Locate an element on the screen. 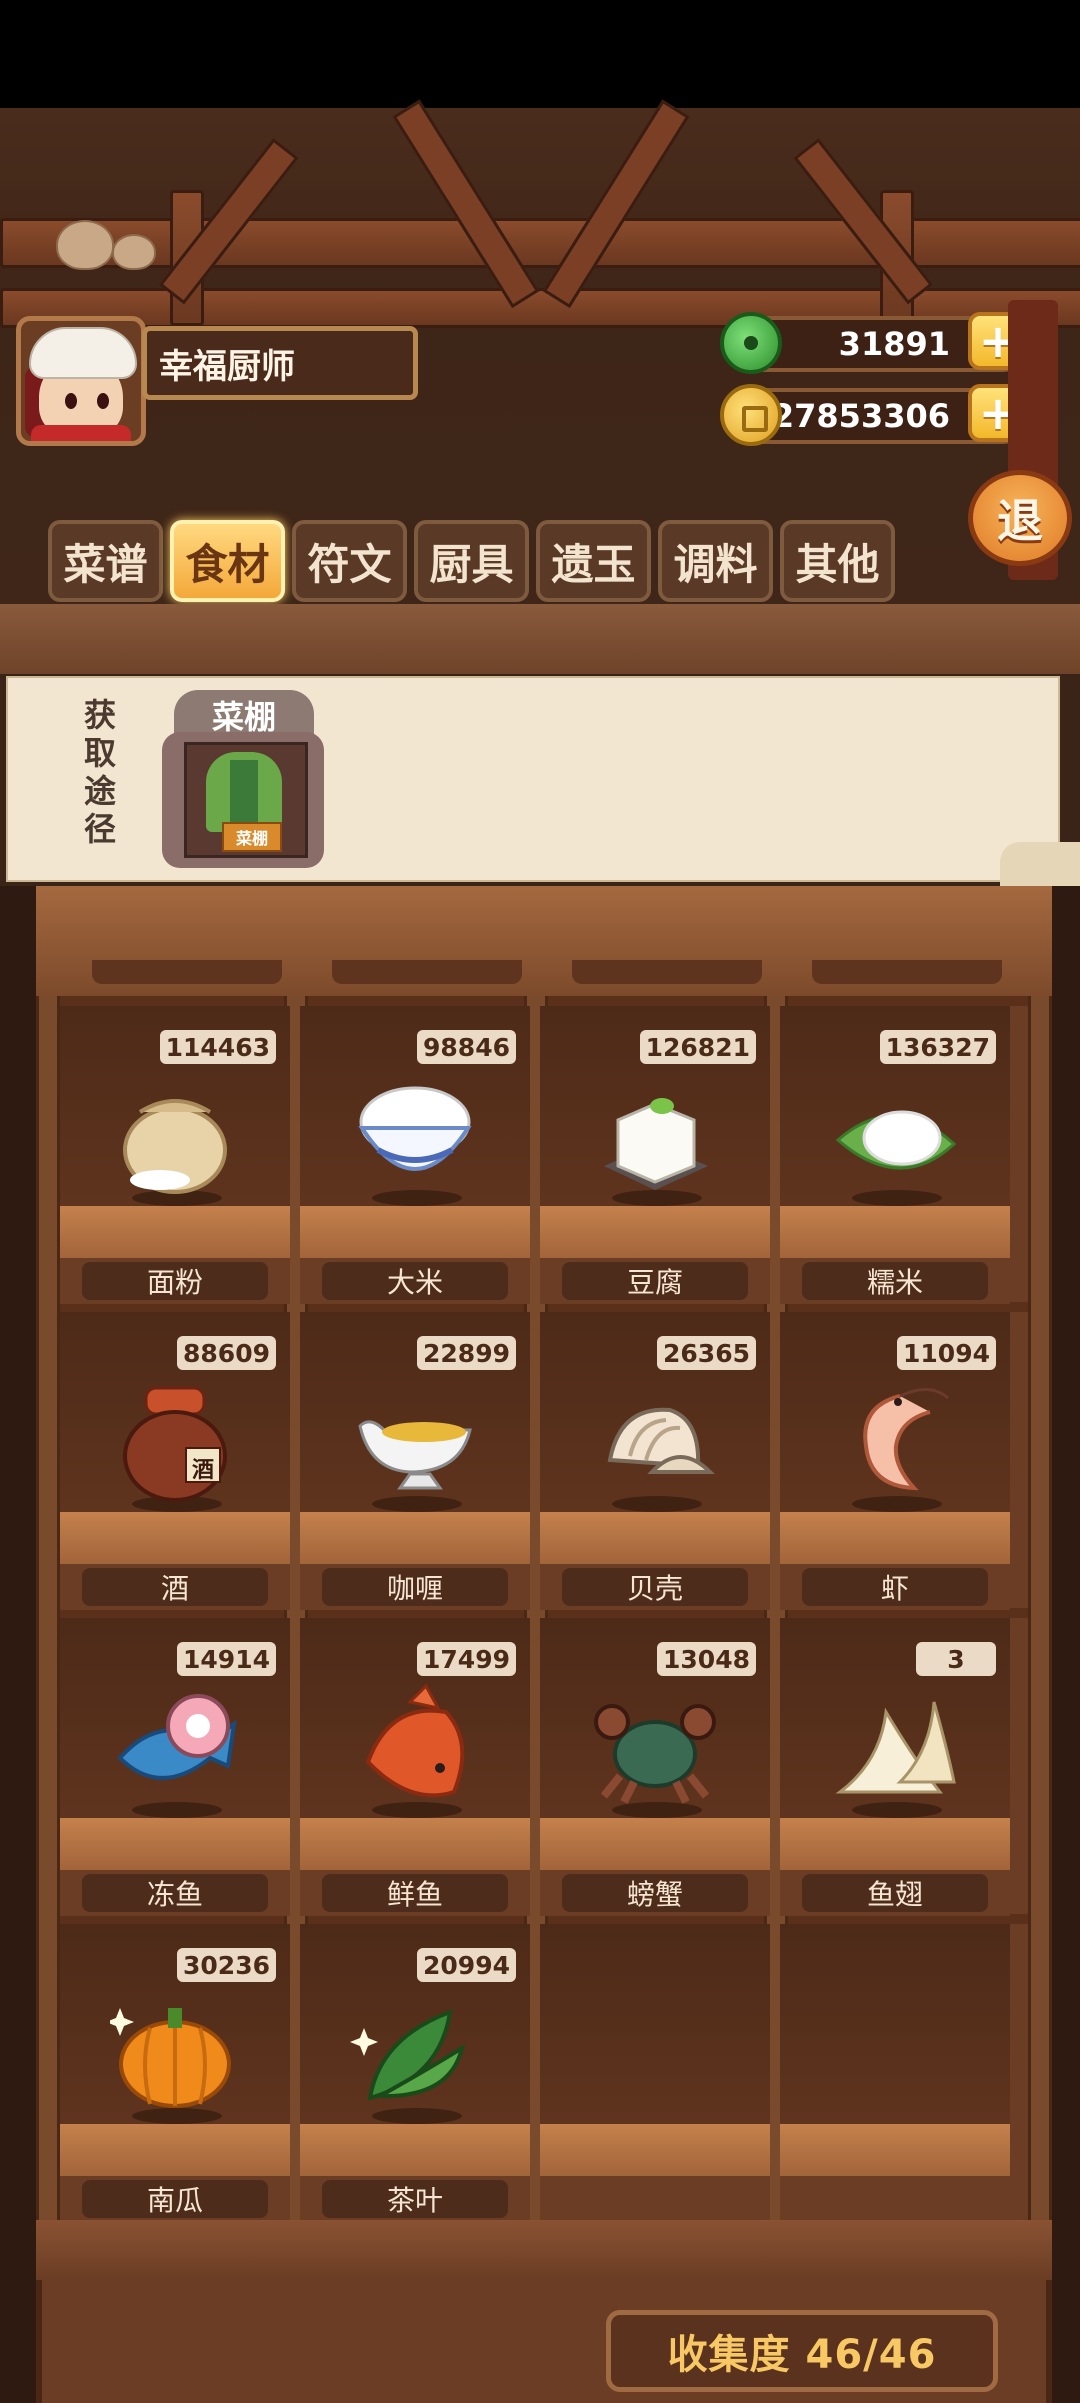 The width and height of the screenshot is (1080, 2403). player-name: 幸福厨师 is located at coordinates (280, 363).